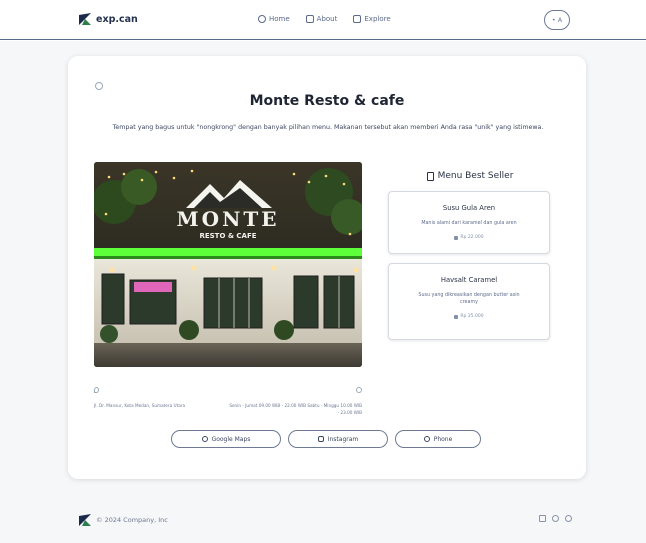 The image size is (646, 543). Describe the element at coordinates (557, 20) in the screenshot. I see `language-toggle: • A` at that location.